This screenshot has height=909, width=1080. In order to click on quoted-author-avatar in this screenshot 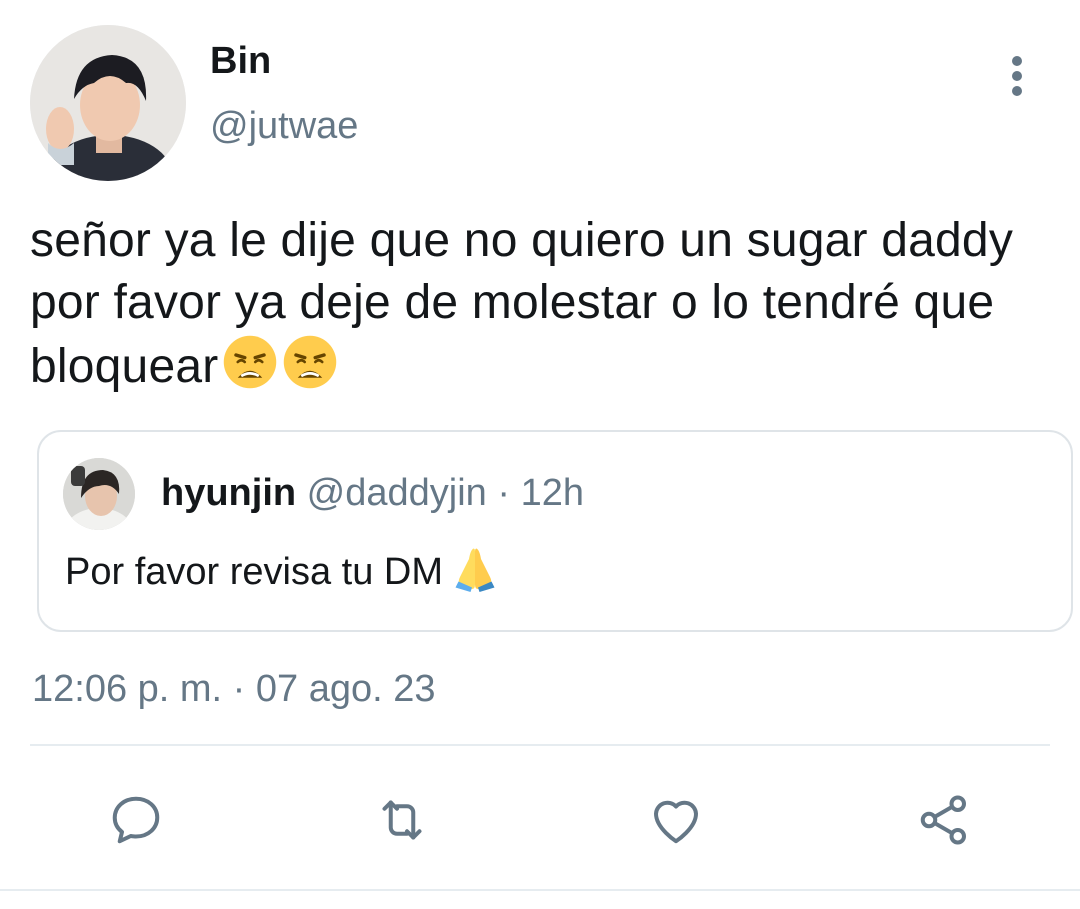, I will do `click(99, 494)`.